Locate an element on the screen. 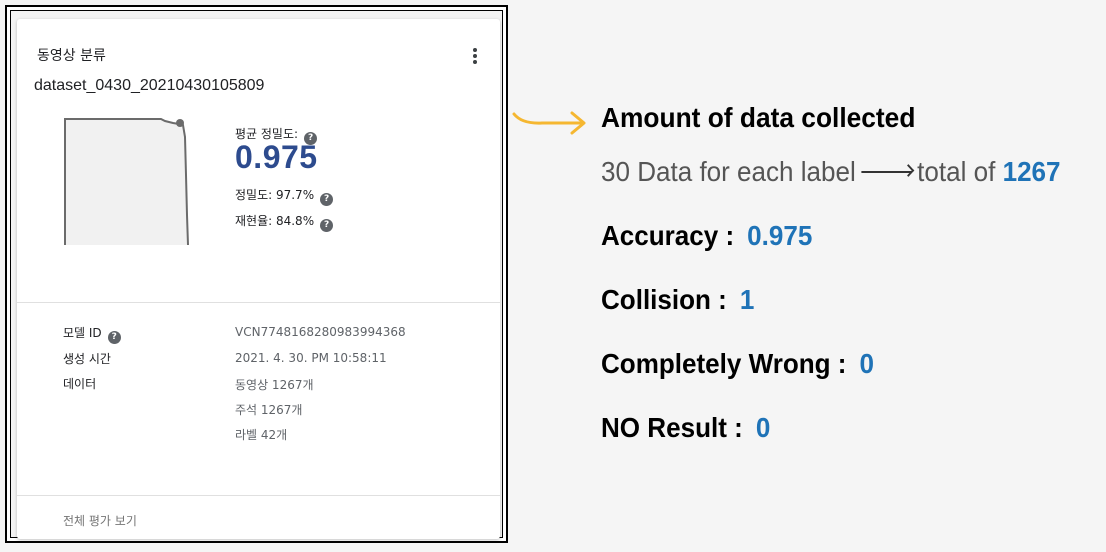 This screenshot has height=552, width=1106. data-key: 데이터 is located at coordinates (80, 384).